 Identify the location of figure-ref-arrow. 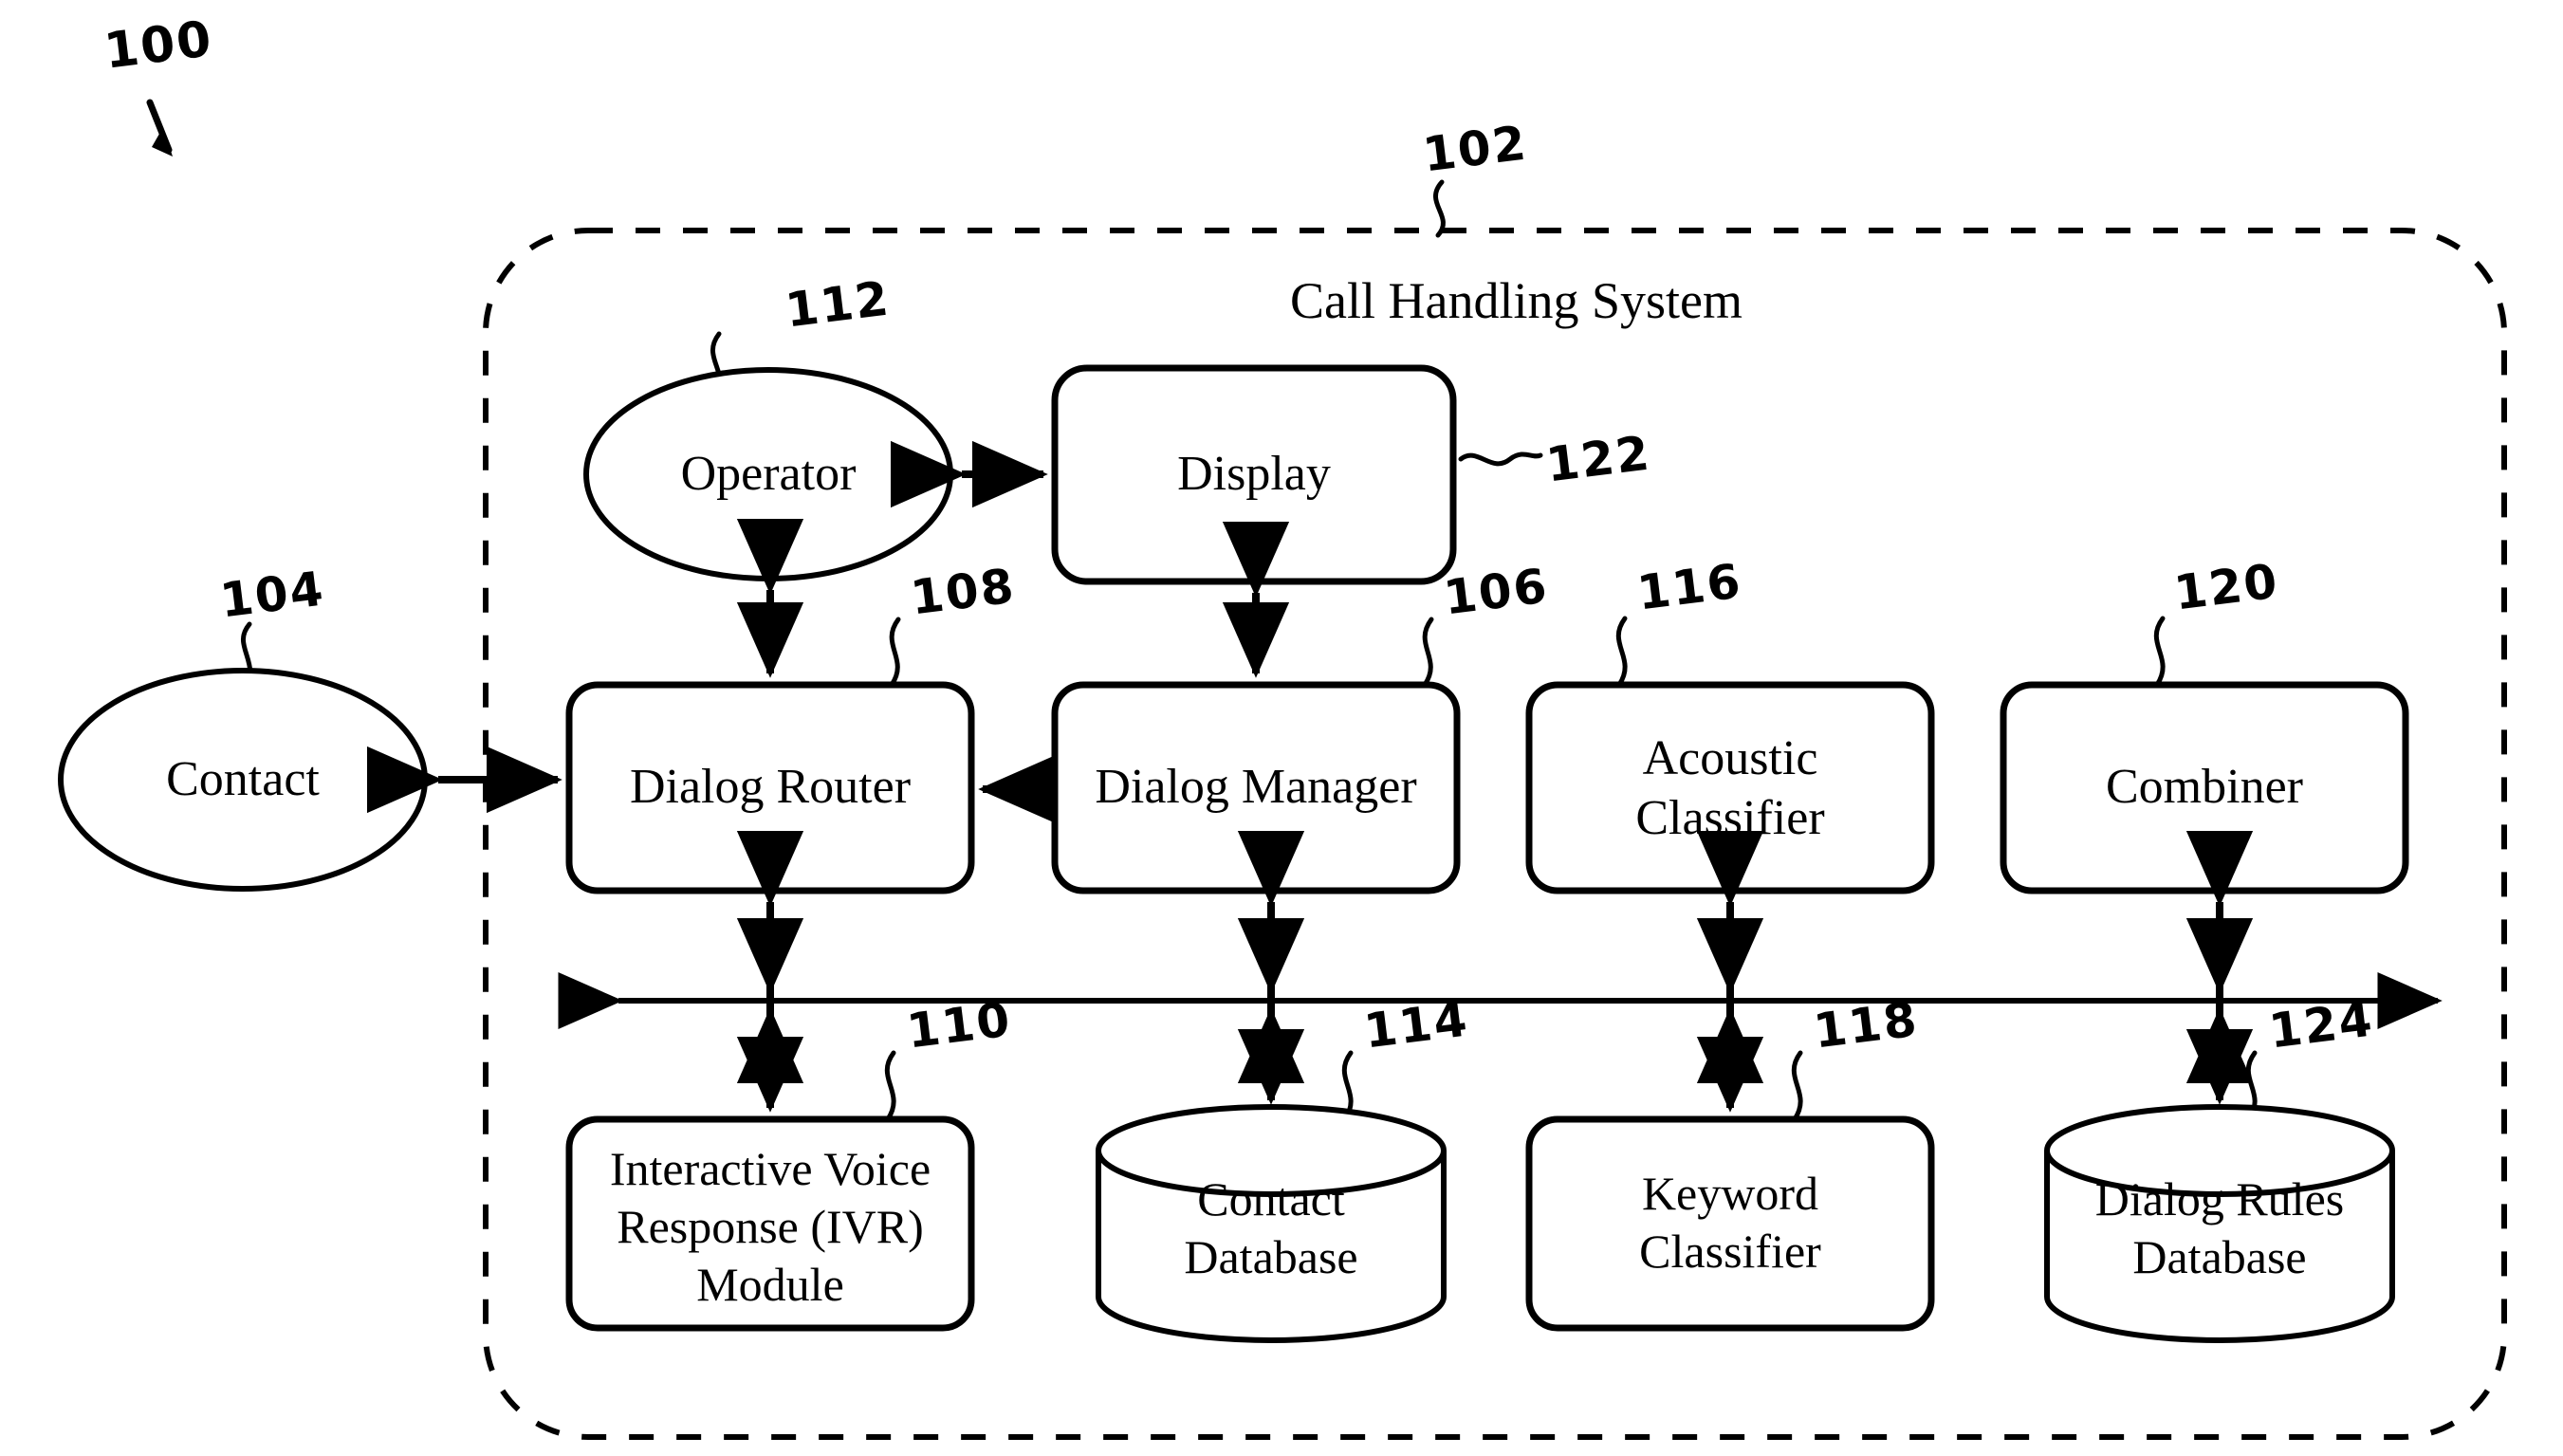
(160, 128).